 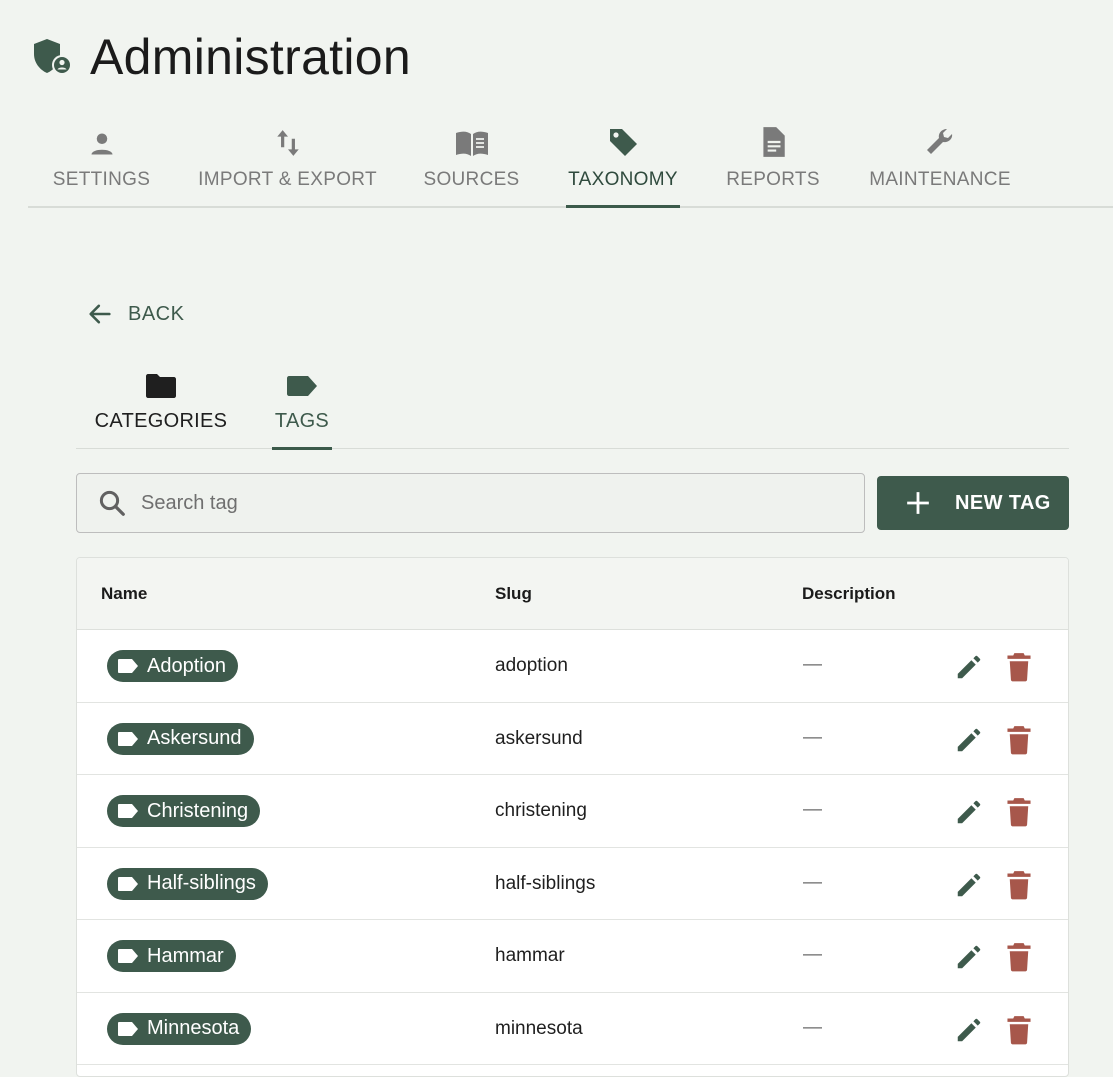 I want to click on back-button: BACK, so click(x=135, y=314).